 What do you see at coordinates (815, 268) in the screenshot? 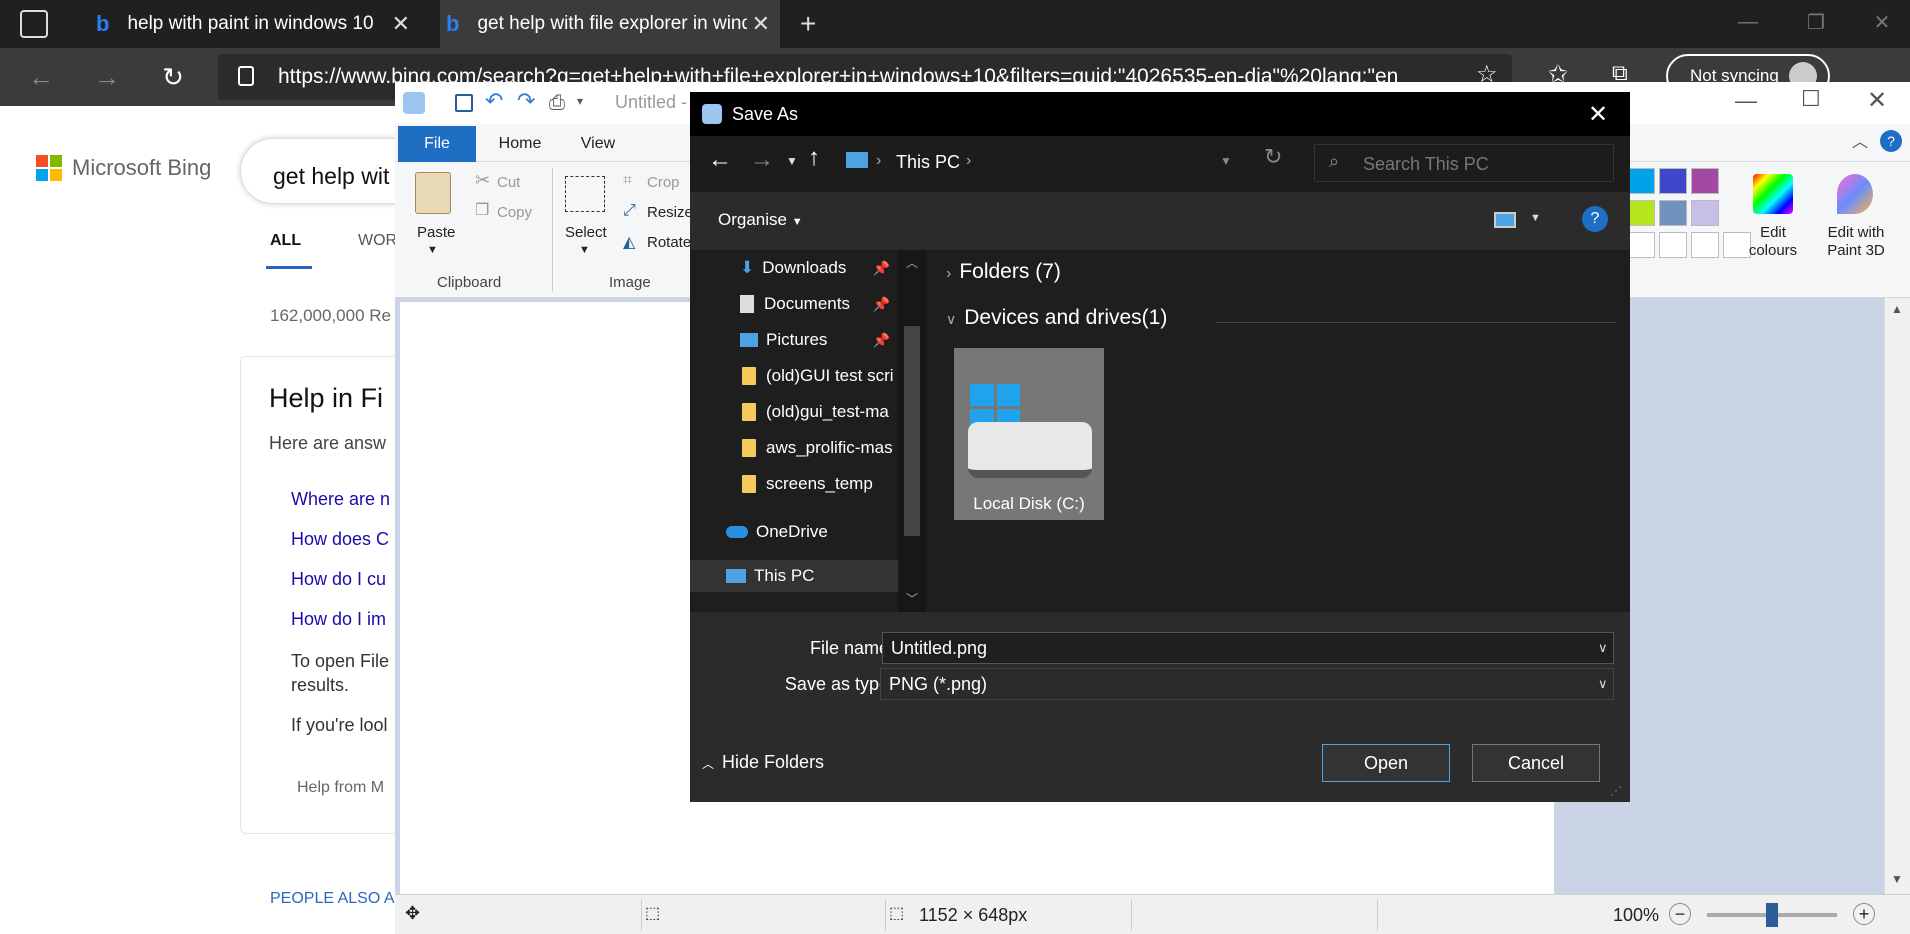
I see `tree-item-downloads: ⬇ Downloads 📌` at bounding box center [815, 268].